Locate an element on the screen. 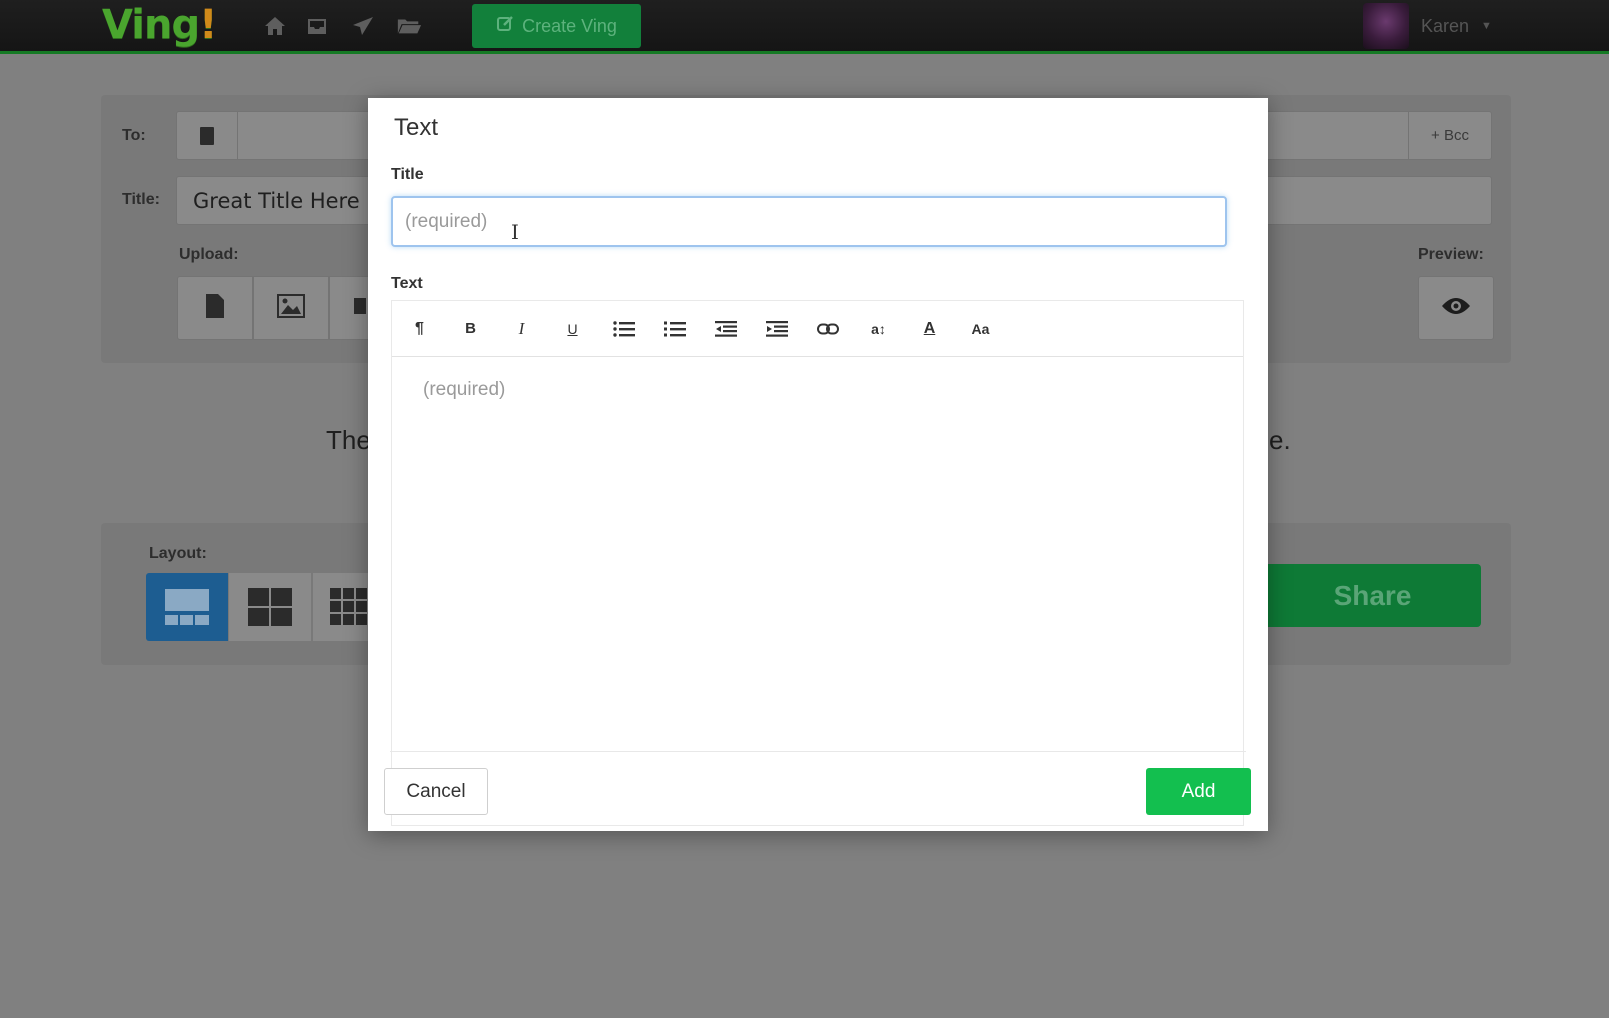 The image size is (1609, 1018). modal-title: Text is located at coordinates (416, 127).